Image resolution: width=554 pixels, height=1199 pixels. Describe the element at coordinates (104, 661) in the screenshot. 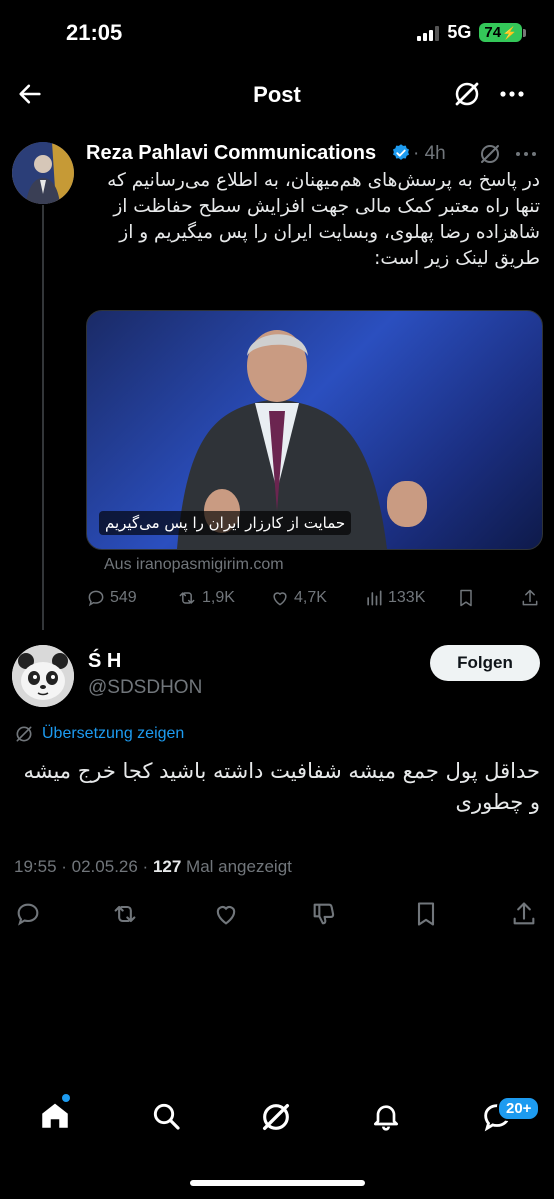

I see `reply-author-name: Ś H` at that location.